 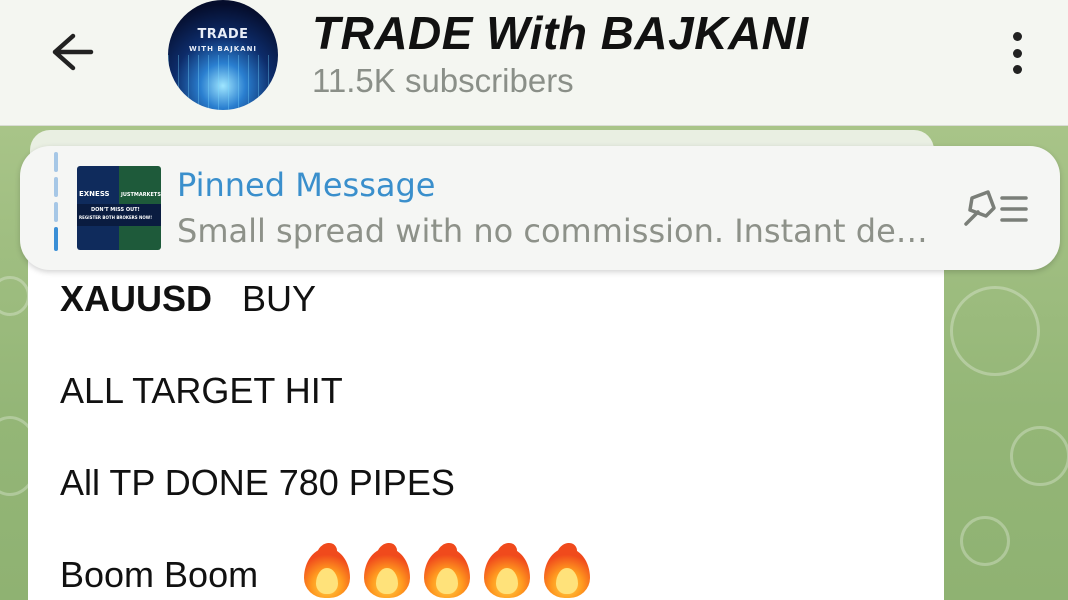 I want to click on pinned-list-icon, so click(x=996, y=208).